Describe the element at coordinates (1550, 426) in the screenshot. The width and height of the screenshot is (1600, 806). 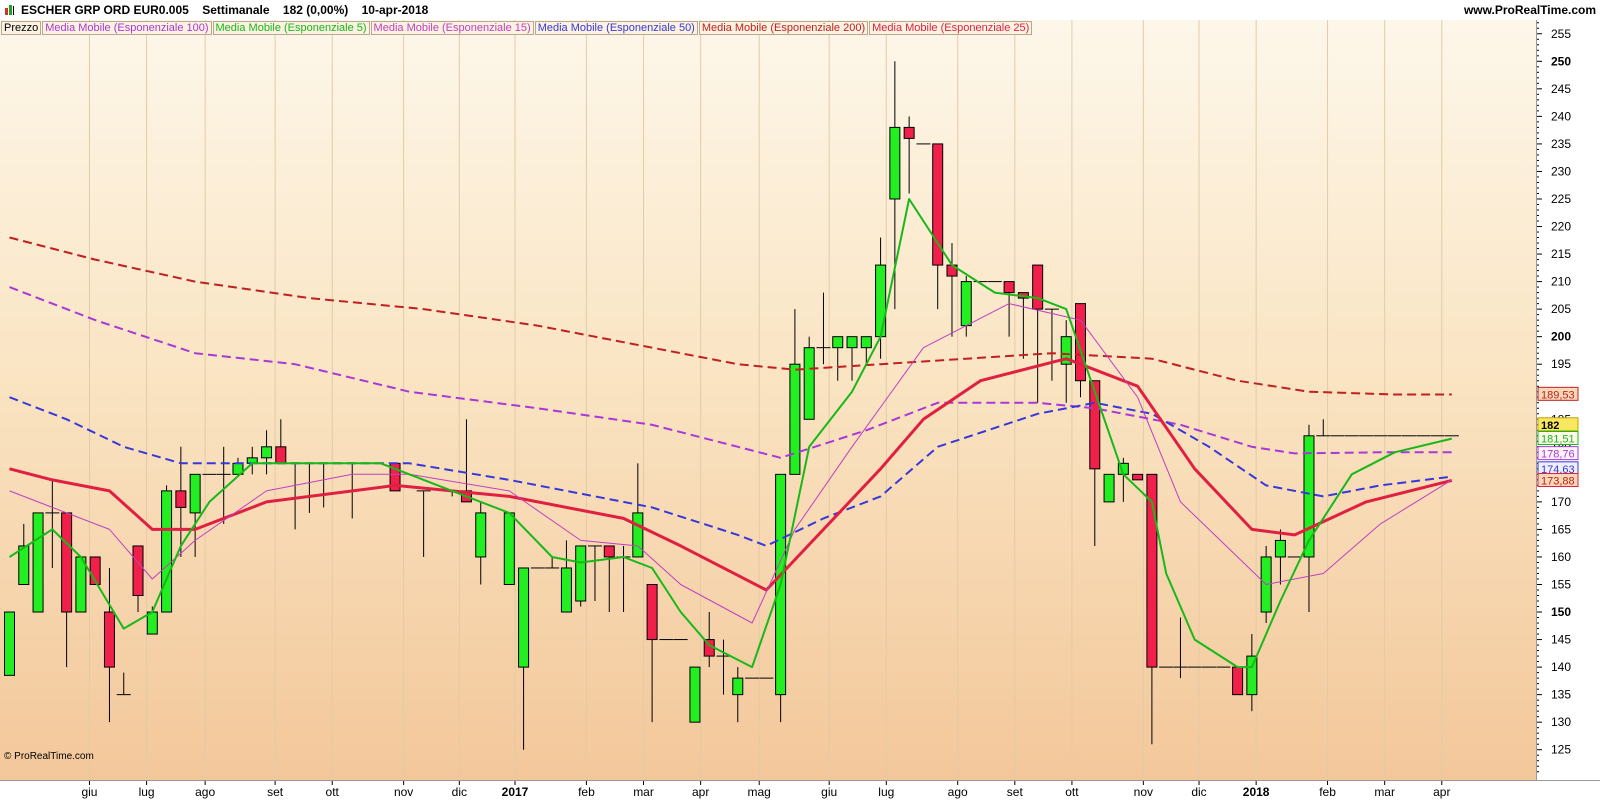
I see `price-tag-label: 182` at that location.